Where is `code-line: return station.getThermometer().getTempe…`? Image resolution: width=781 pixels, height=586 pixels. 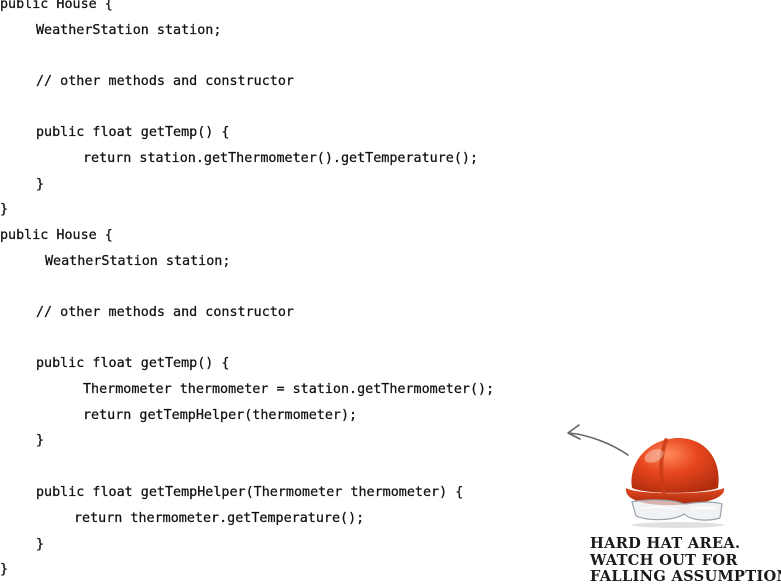
code-line: return station.getThermometer().getTempe… is located at coordinates (281, 158).